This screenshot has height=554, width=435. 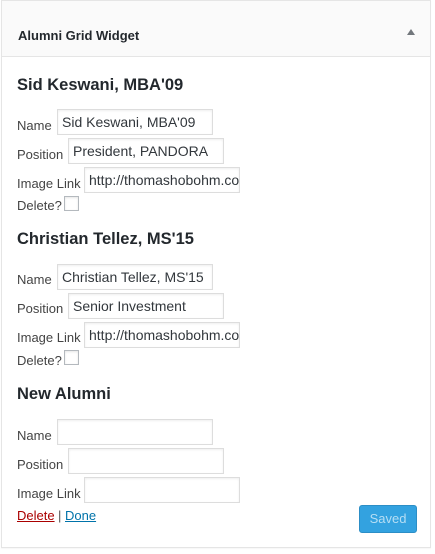 I want to click on alumni-heading: Sid Keswani, MBA'09, so click(x=100, y=85).